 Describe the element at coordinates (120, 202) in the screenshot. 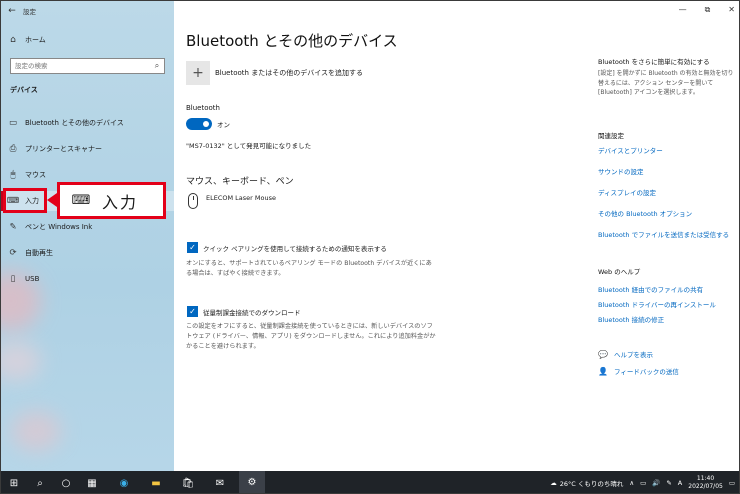

I see `callout-label: 入力` at that location.